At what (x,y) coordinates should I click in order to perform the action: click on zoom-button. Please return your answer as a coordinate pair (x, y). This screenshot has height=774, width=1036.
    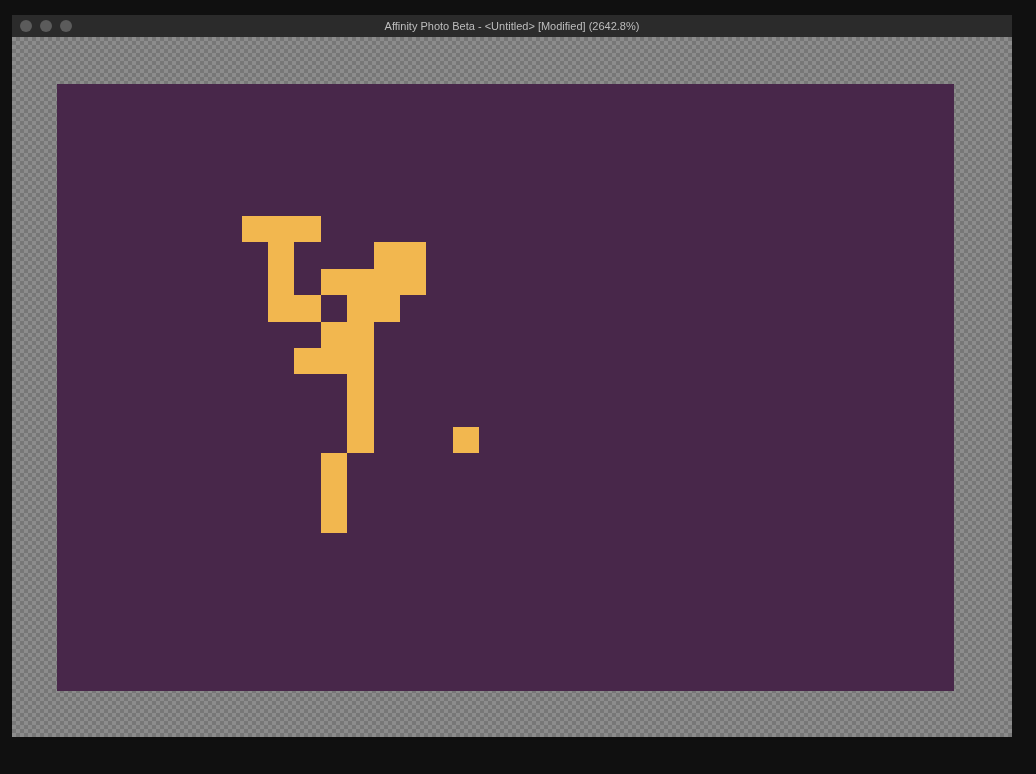
    Looking at the image, I should click on (66, 26).